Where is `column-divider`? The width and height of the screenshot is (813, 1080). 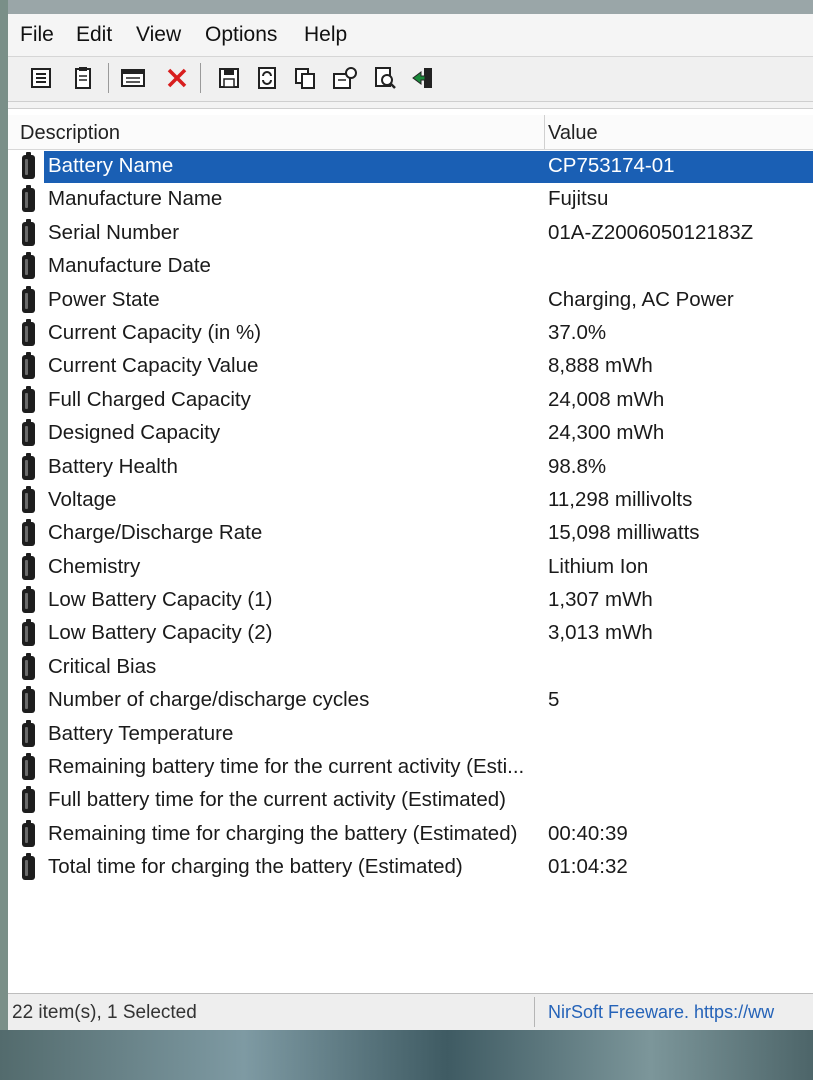
column-divider is located at coordinates (544, 132).